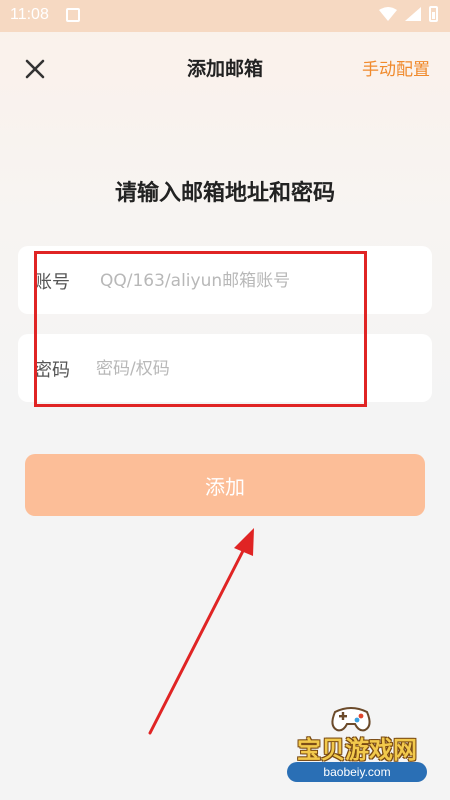 The height and width of the screenshot is (800, 450). Describe the element at coordinates (388, 14) in the screenshot. I see `wifi-icon` at that location.